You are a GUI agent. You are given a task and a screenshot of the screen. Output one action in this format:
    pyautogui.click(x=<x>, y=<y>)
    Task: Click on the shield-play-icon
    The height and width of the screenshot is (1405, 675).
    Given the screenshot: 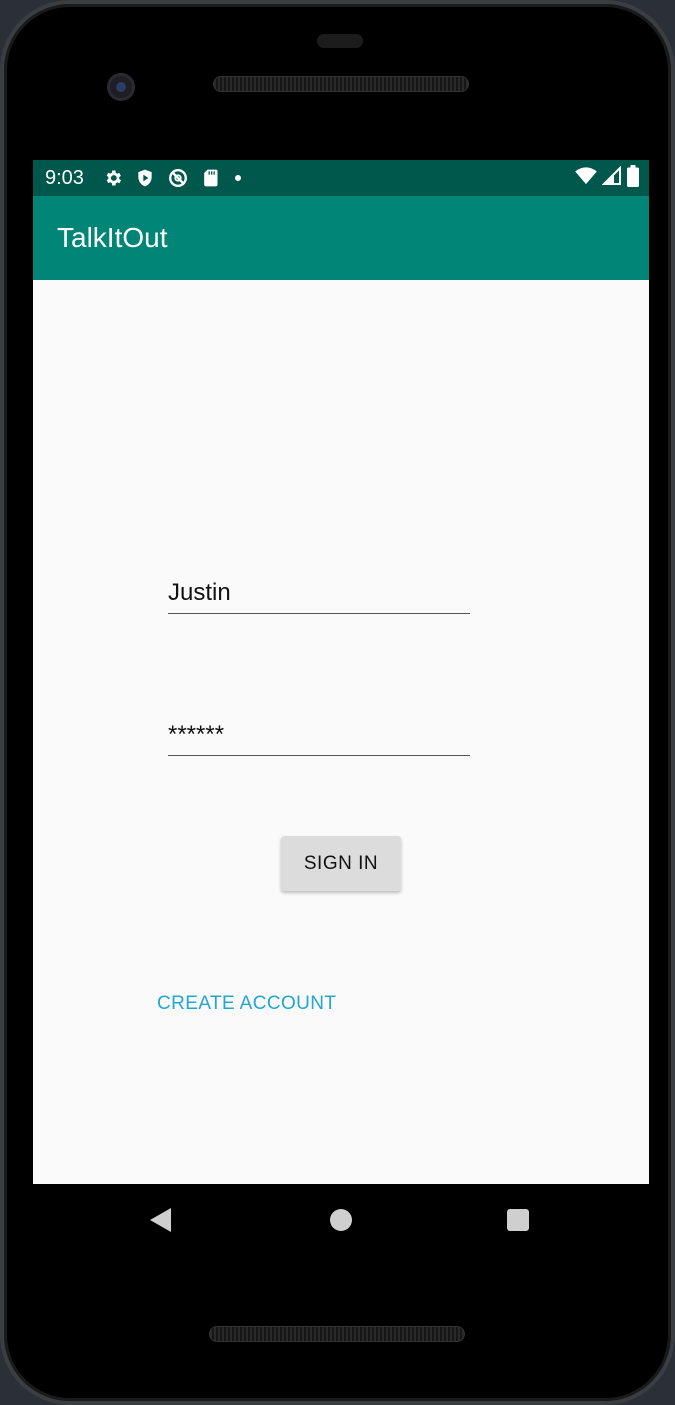 What is the action you would take?
    pyautogui.click(x=145, y=178)
    